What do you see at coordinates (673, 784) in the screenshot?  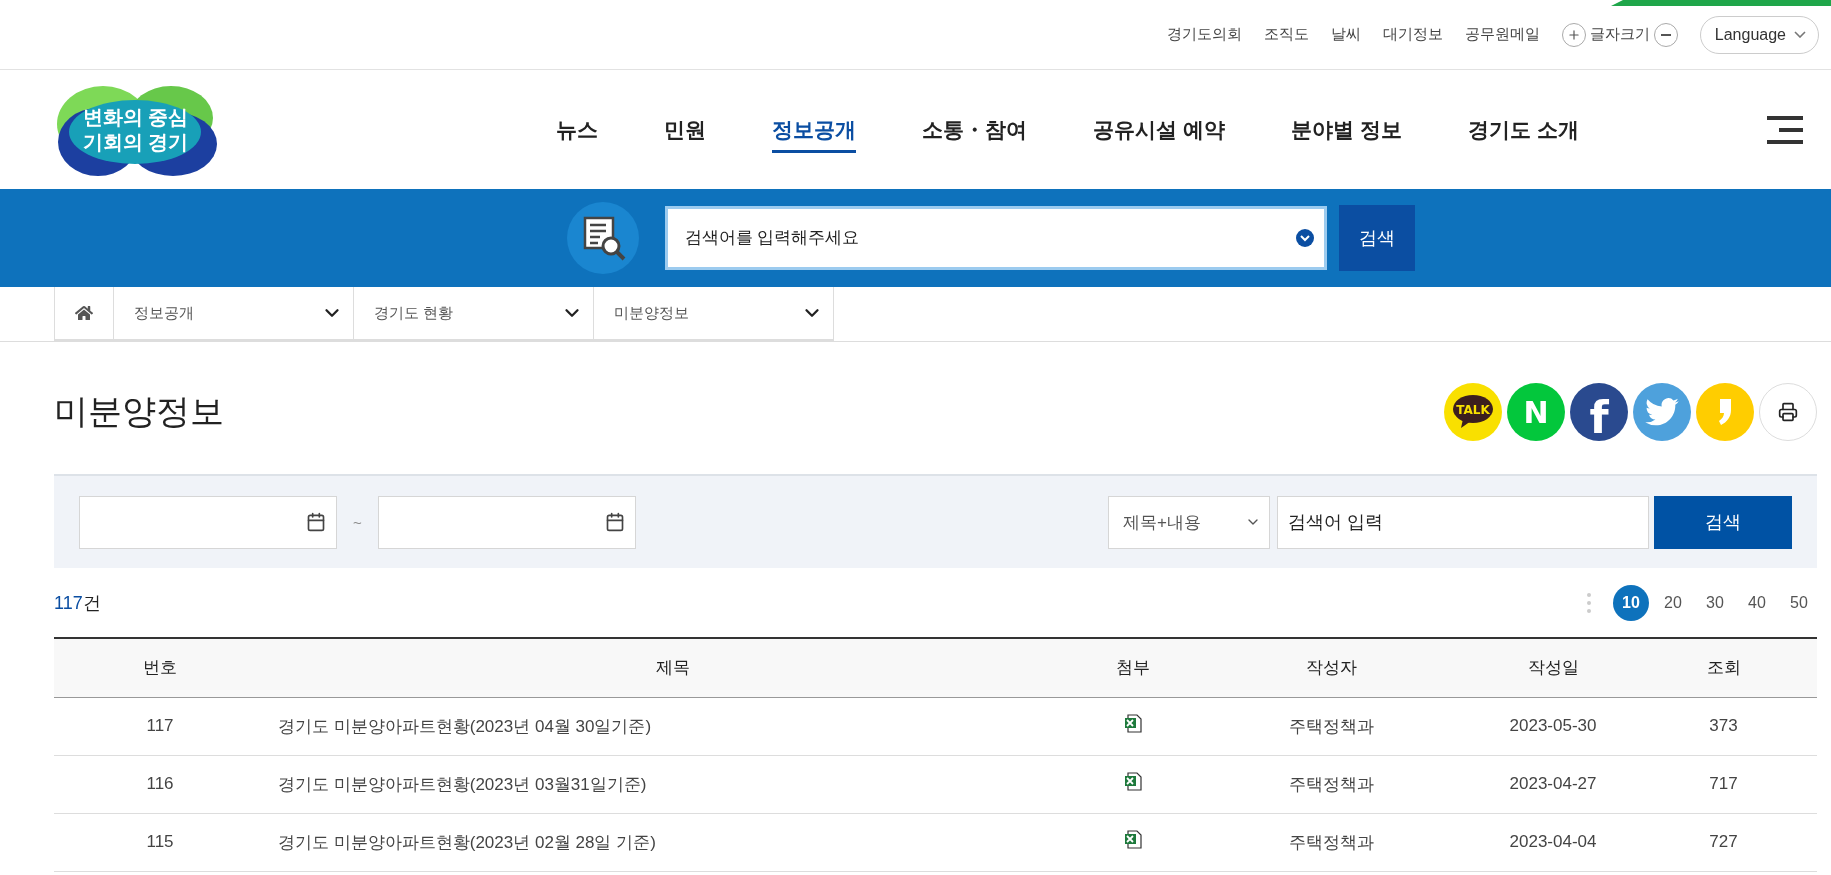 I see `title-link: 경기도 미분양아파트현황(2023년 03월31일기준)` at bounding box center [673, 784].